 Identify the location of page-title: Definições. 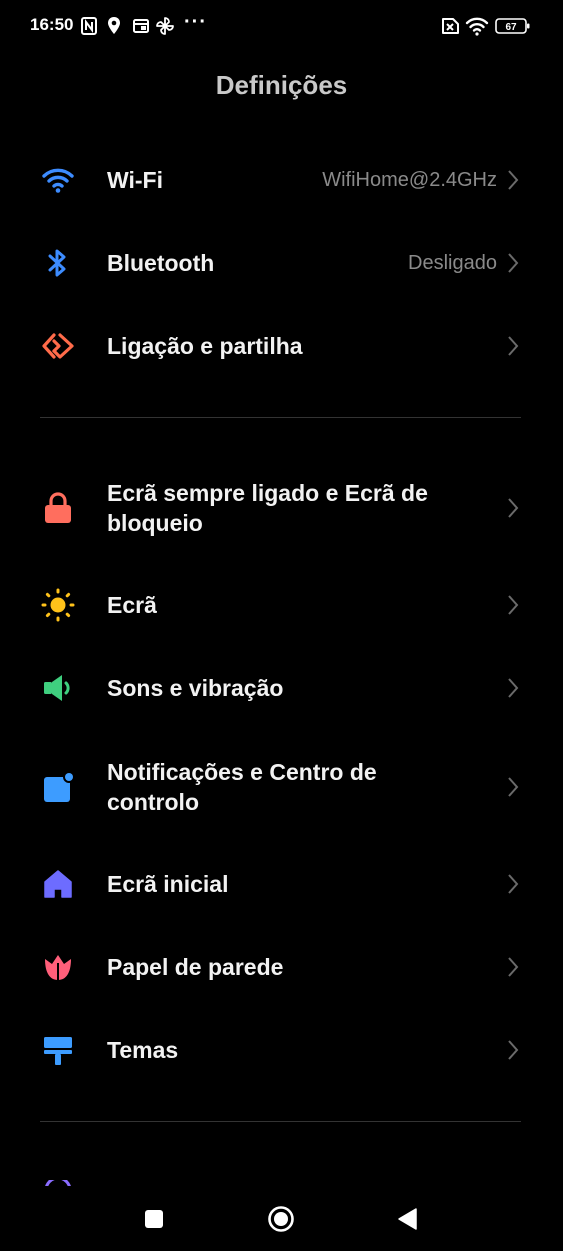
(281, 85).